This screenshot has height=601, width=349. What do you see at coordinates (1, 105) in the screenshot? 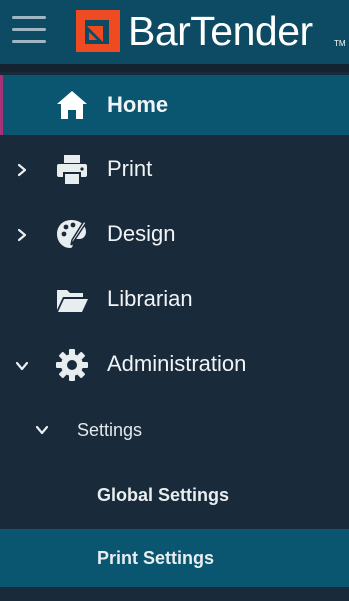
I see `active-indicator` at bounding box center [1, 105].